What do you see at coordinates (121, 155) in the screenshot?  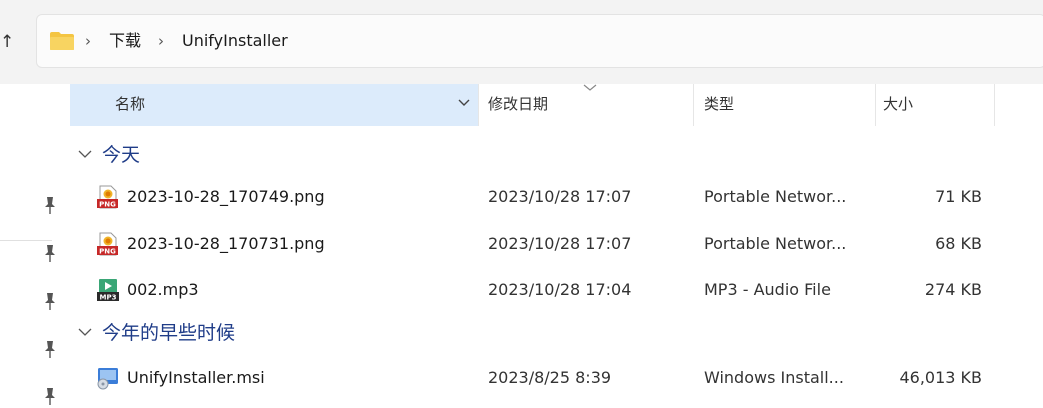 I see `group-title: 今天` at bounding box center [121, 155].